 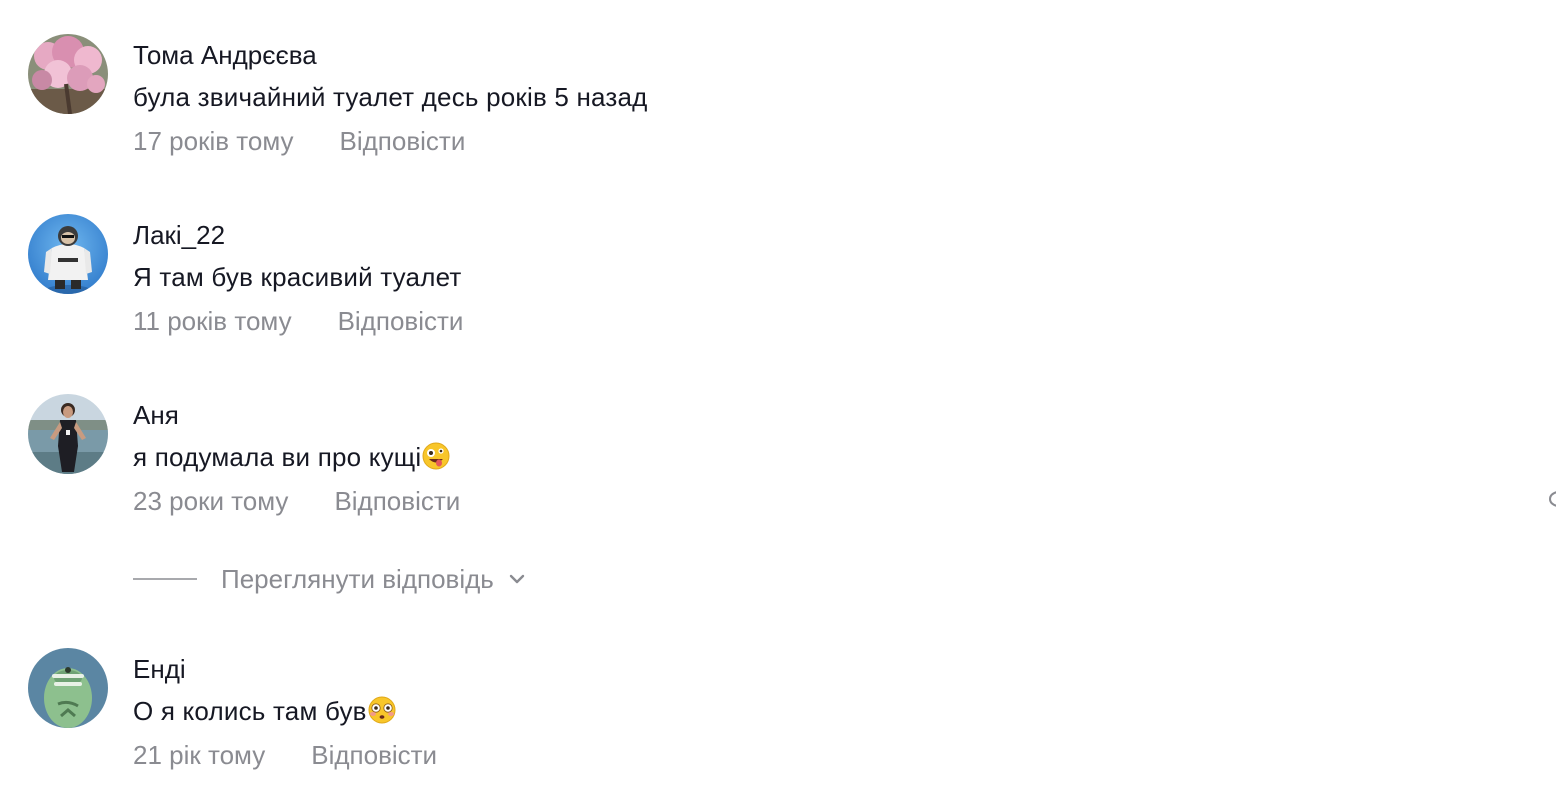 I want to click on view-replies-divider, so click(x=165, y=579).